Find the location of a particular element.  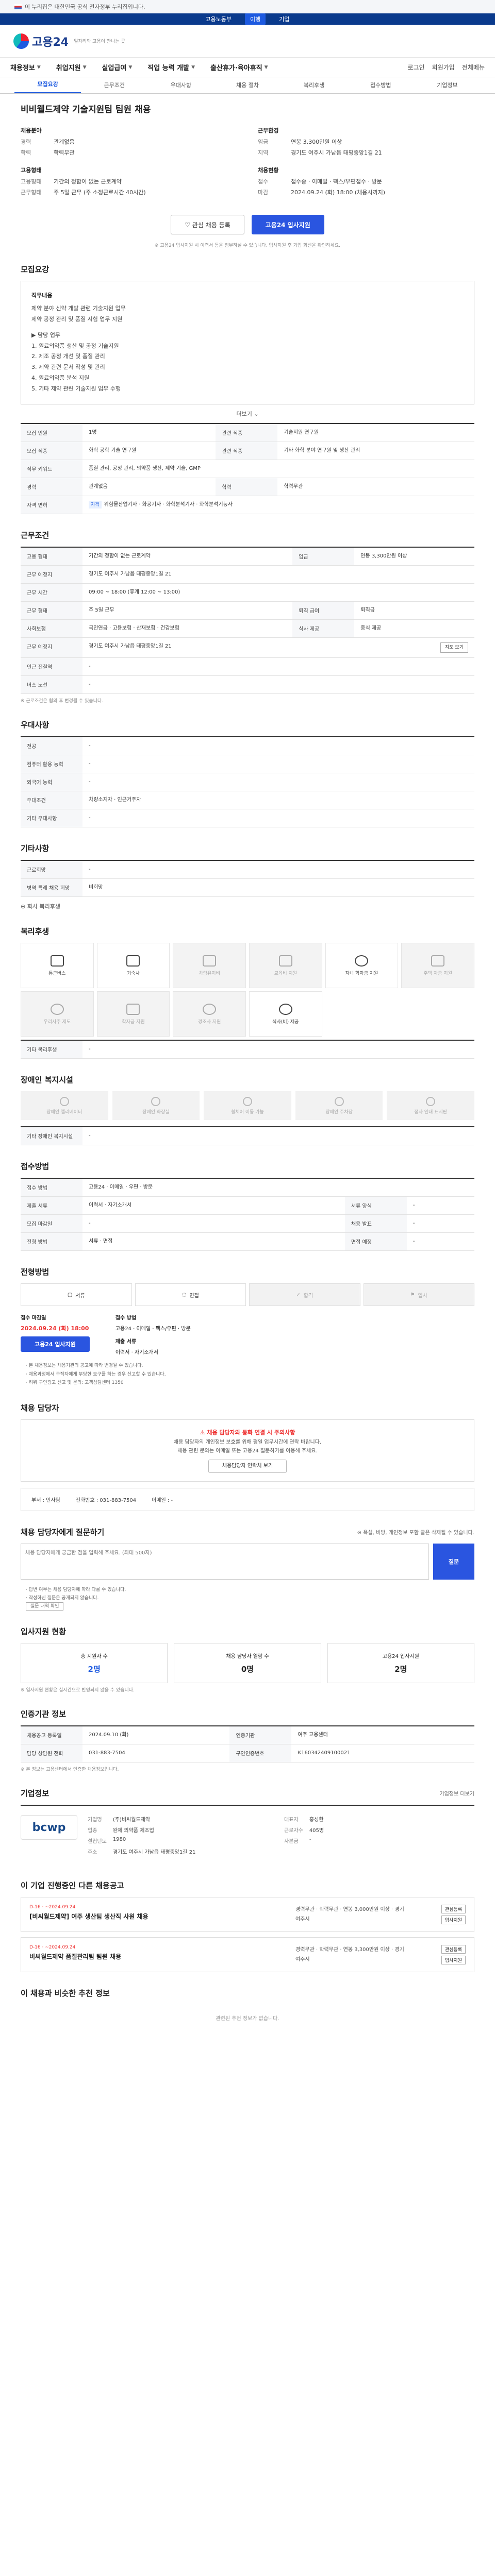

company-logo: bcwp is located at coordinates (49, 1827).